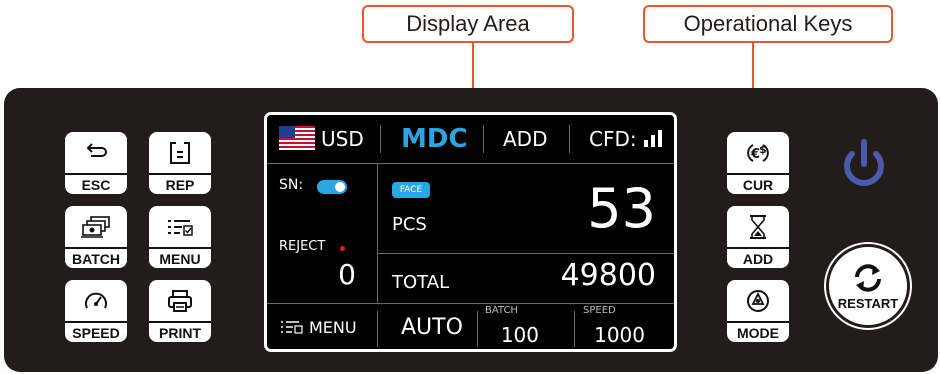 Image resolution: width=940 pixels, height=374 pixels. Describe the element at coordinates (180, 183) in the screenshot. I see `rep-key-label: REP` at that location.